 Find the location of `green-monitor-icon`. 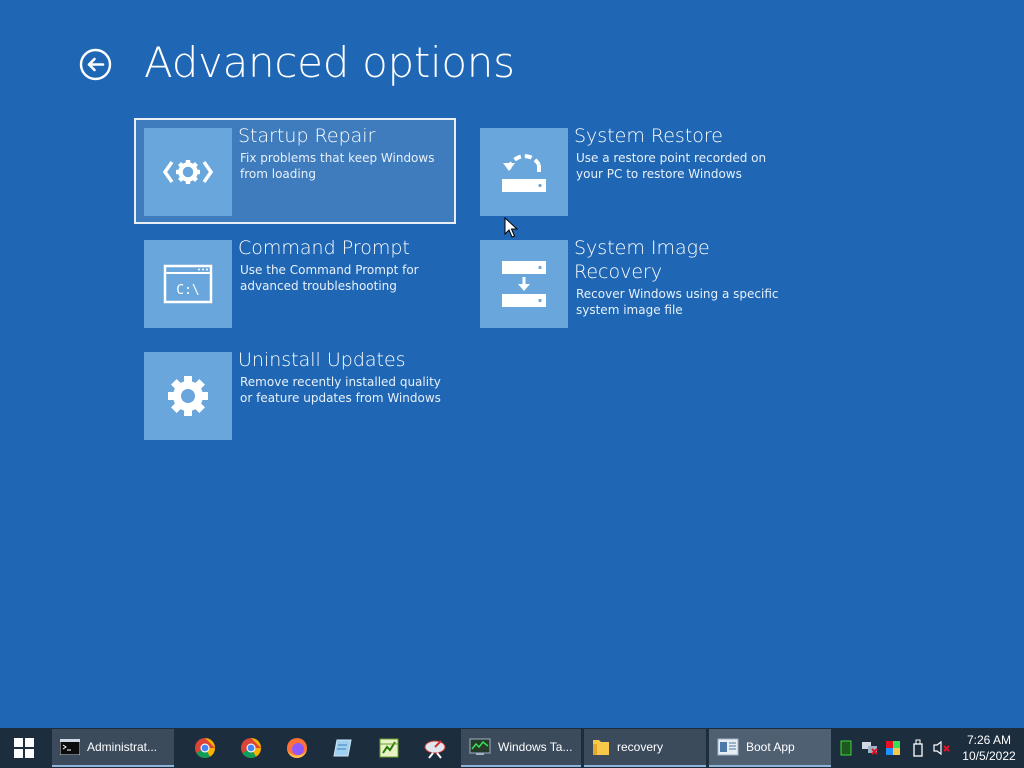

green-monitor-icon is located at coordinates (846, 748).